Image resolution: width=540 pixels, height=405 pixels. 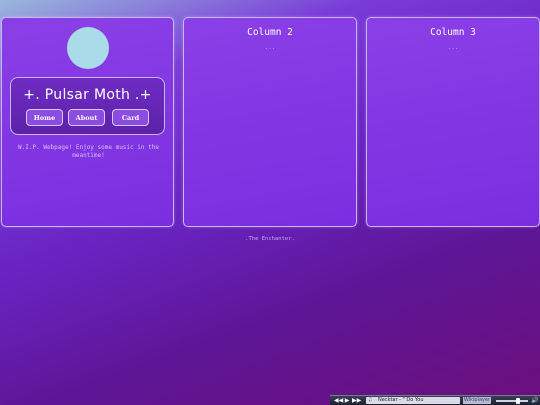 I want to click on skip-back-icon: ◀◀, so click(x=338, y=401).